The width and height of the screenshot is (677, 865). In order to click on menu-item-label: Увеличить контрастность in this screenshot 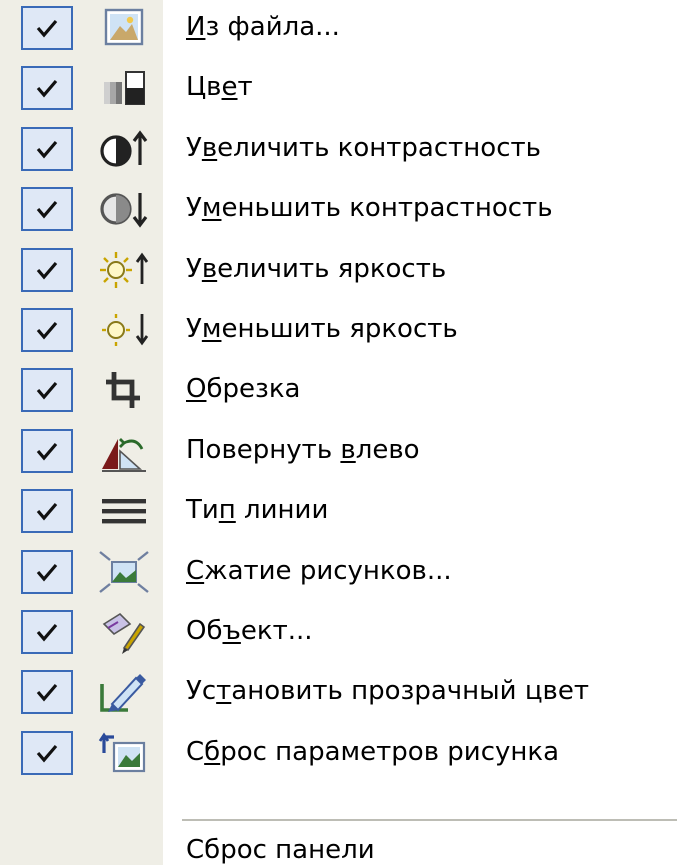, I will do `click(363, 147)`.